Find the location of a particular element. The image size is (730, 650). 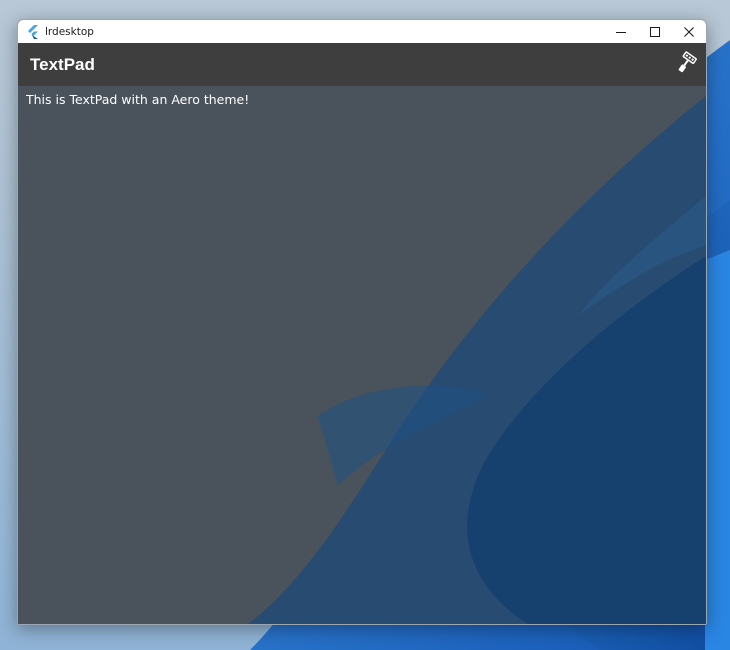

paint-roller-icon is located at coordinates (687, 62).